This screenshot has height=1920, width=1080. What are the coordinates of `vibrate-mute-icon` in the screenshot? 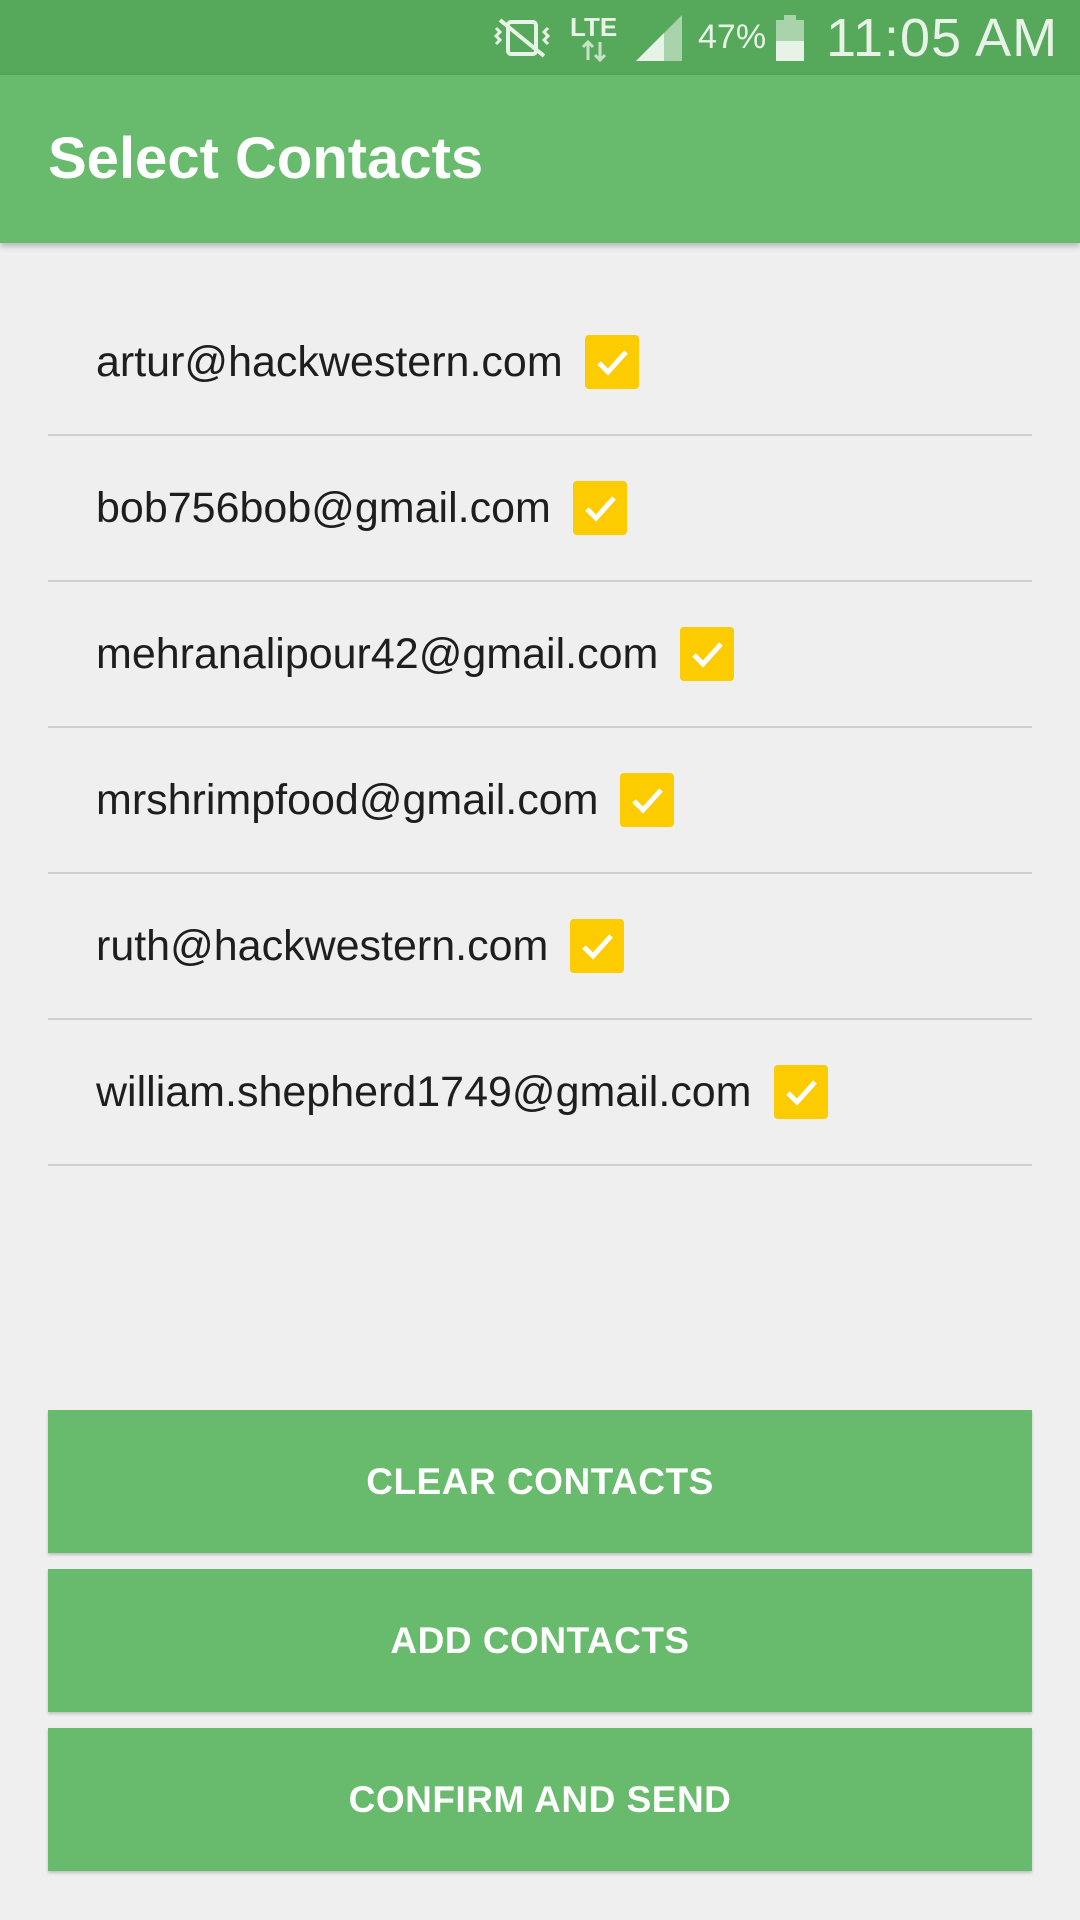 It's located at (522, 37).